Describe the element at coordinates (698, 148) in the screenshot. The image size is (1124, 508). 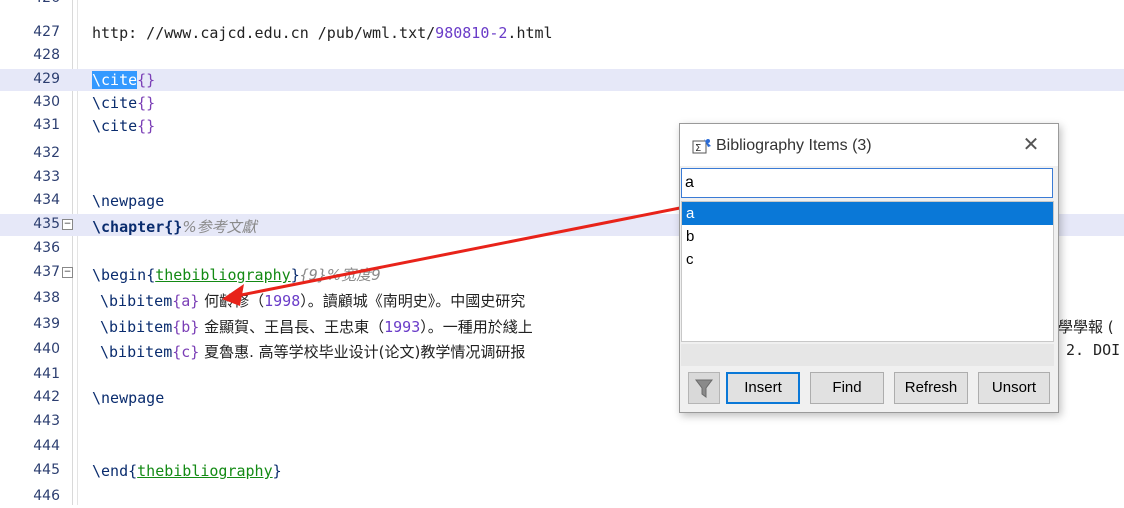
I see `svg-text: Σ` at that location.